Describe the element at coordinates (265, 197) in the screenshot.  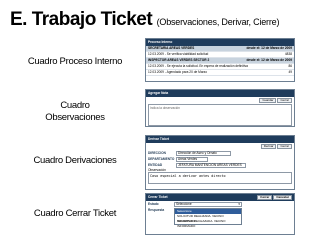
I see `cerrar-ticket-button: Cerrar` at that location.